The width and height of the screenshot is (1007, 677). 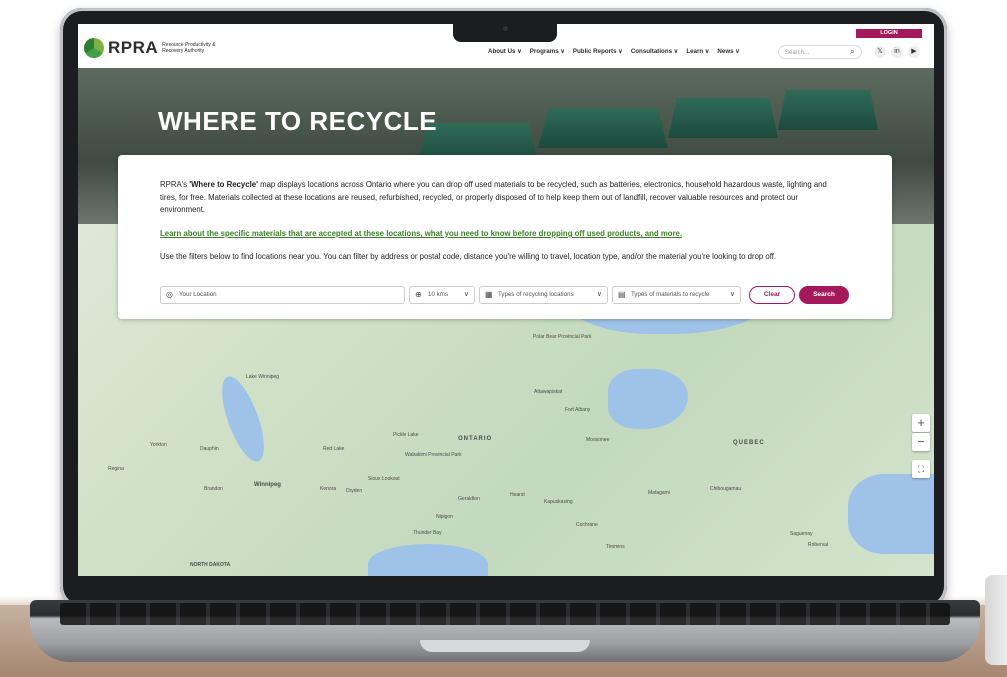 I want to click on map-label: Winnipeg, so click(x=267, y=485).